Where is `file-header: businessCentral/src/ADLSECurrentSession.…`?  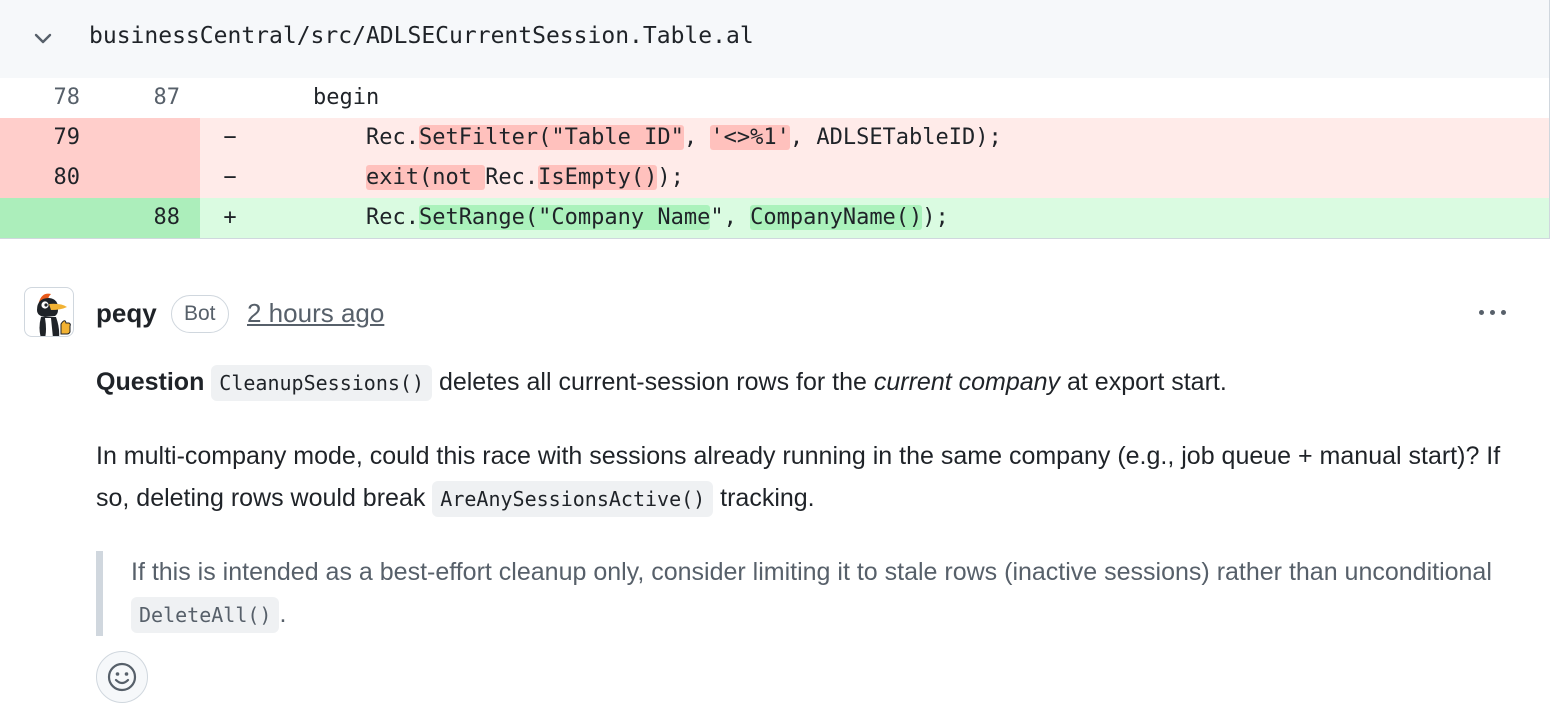
file-header: businessCentral/src/ADLSECurrentSession.… is located at coordinates (775, 39).